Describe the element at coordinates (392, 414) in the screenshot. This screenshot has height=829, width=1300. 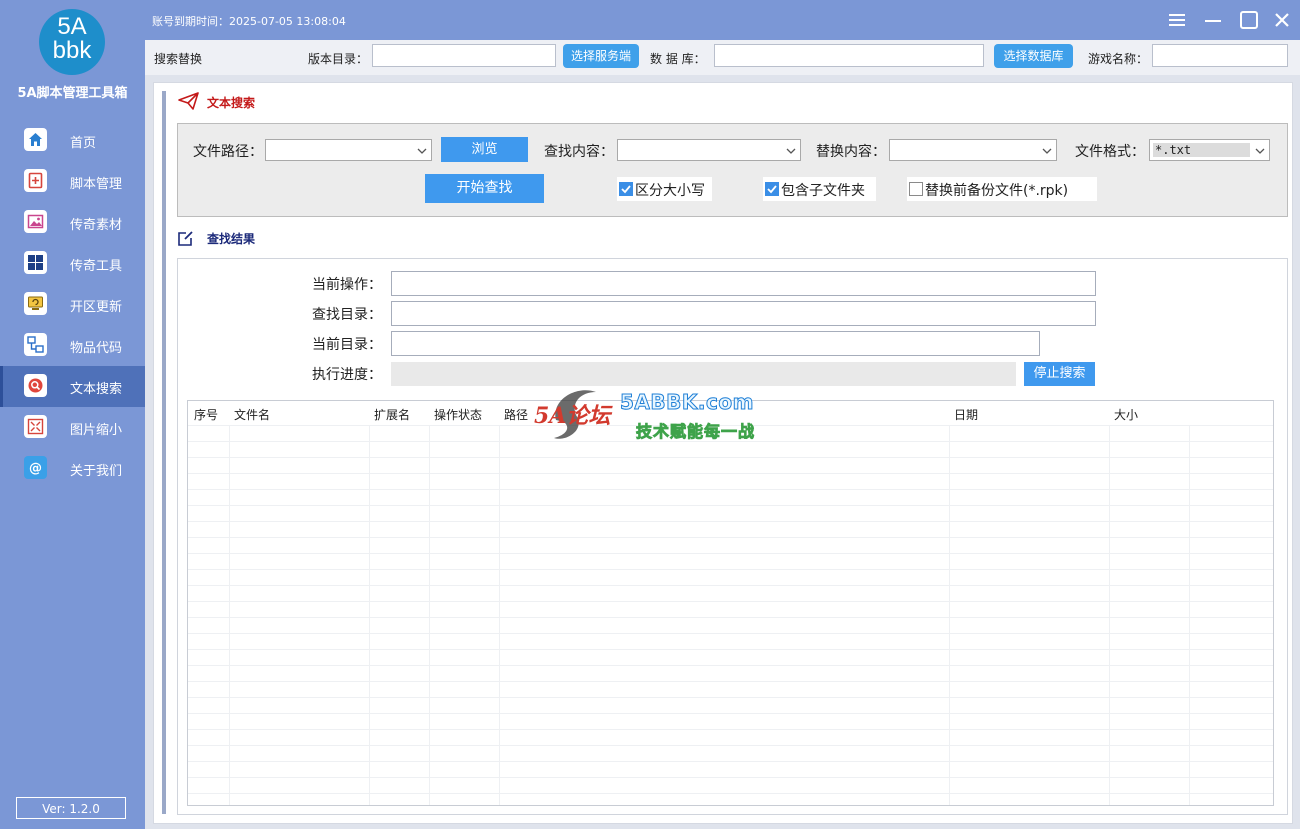
I see `column-header-extension: 扩展名` at that location.